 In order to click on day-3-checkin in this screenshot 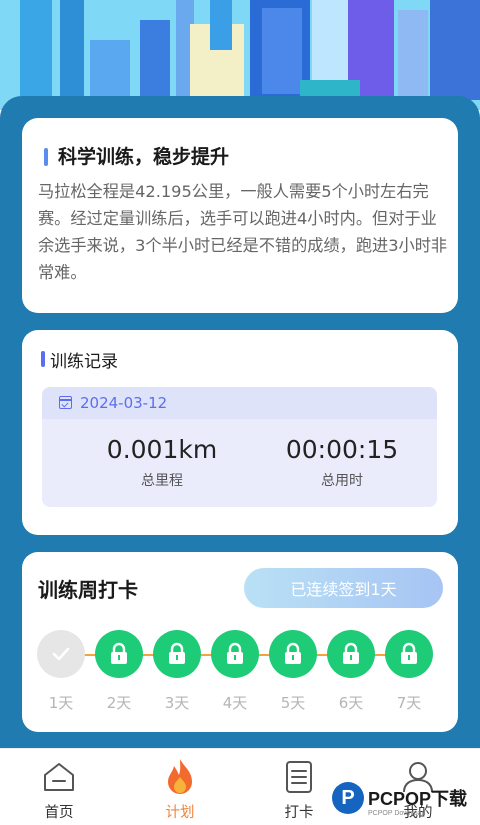, I will do `click(177, 654)`.